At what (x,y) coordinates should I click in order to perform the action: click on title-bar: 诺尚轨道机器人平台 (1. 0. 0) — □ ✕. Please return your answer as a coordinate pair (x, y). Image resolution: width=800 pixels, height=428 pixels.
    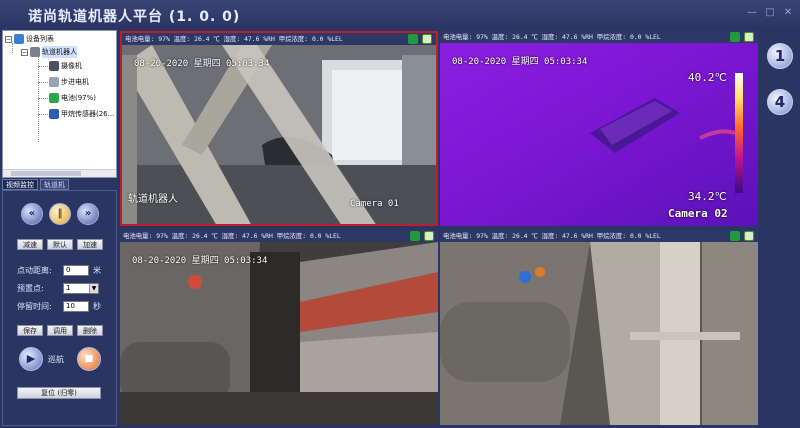
    Looking at the image, I should click on (400, 15).